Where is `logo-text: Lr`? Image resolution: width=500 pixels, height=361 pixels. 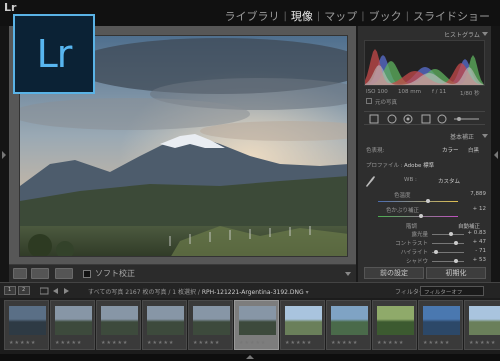
logo-text: Lr is located at coordinates (54, 54).